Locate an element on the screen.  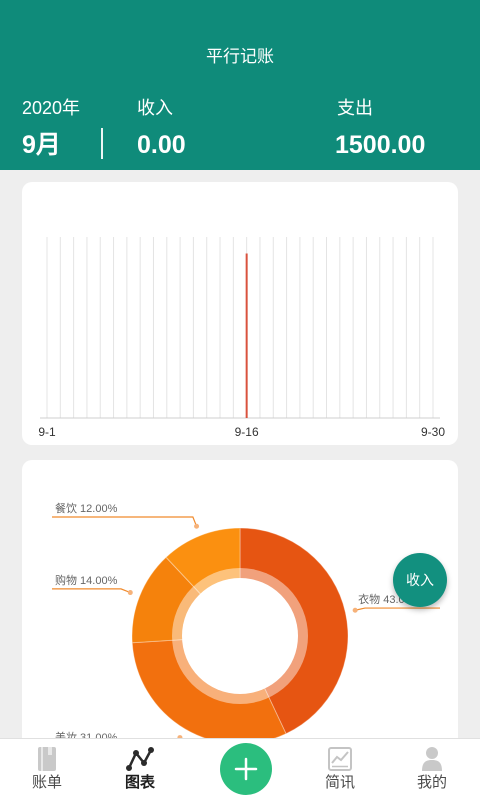
income-label: 收入 is located at coordinates (155, 108).